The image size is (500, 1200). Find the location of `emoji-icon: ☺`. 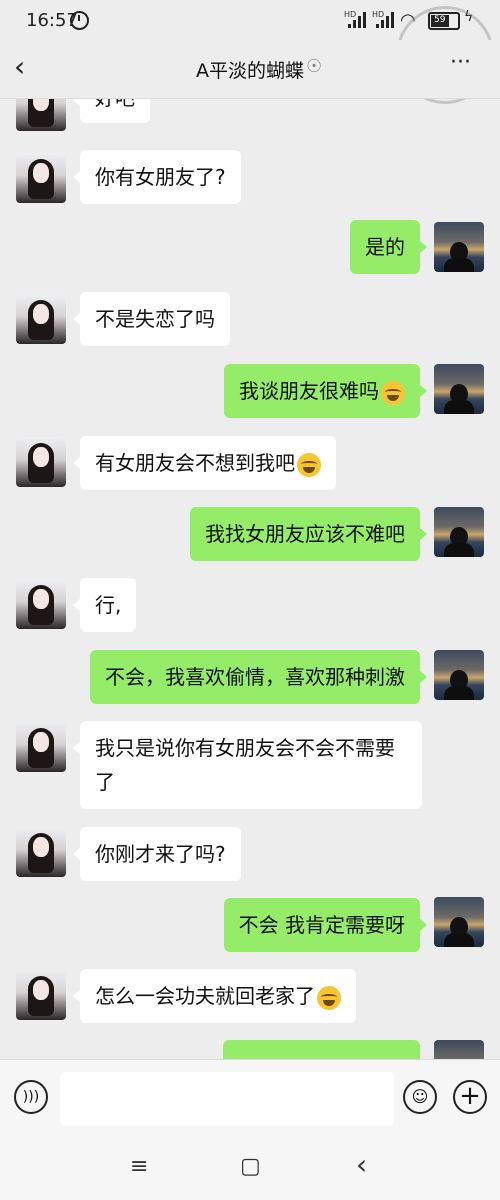

emoji-icon: ☺ is located at coordinates (420, 1097).